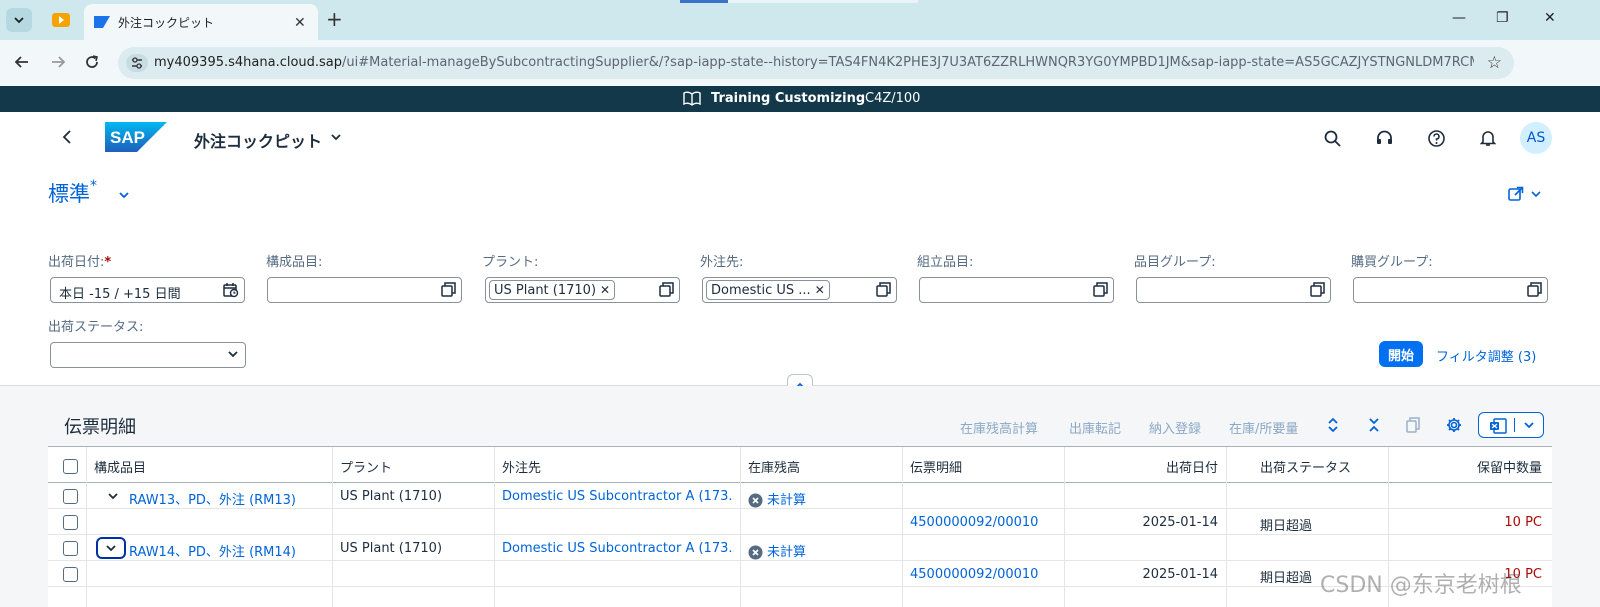  I want to click on bell-icon, so click(1488, 138).